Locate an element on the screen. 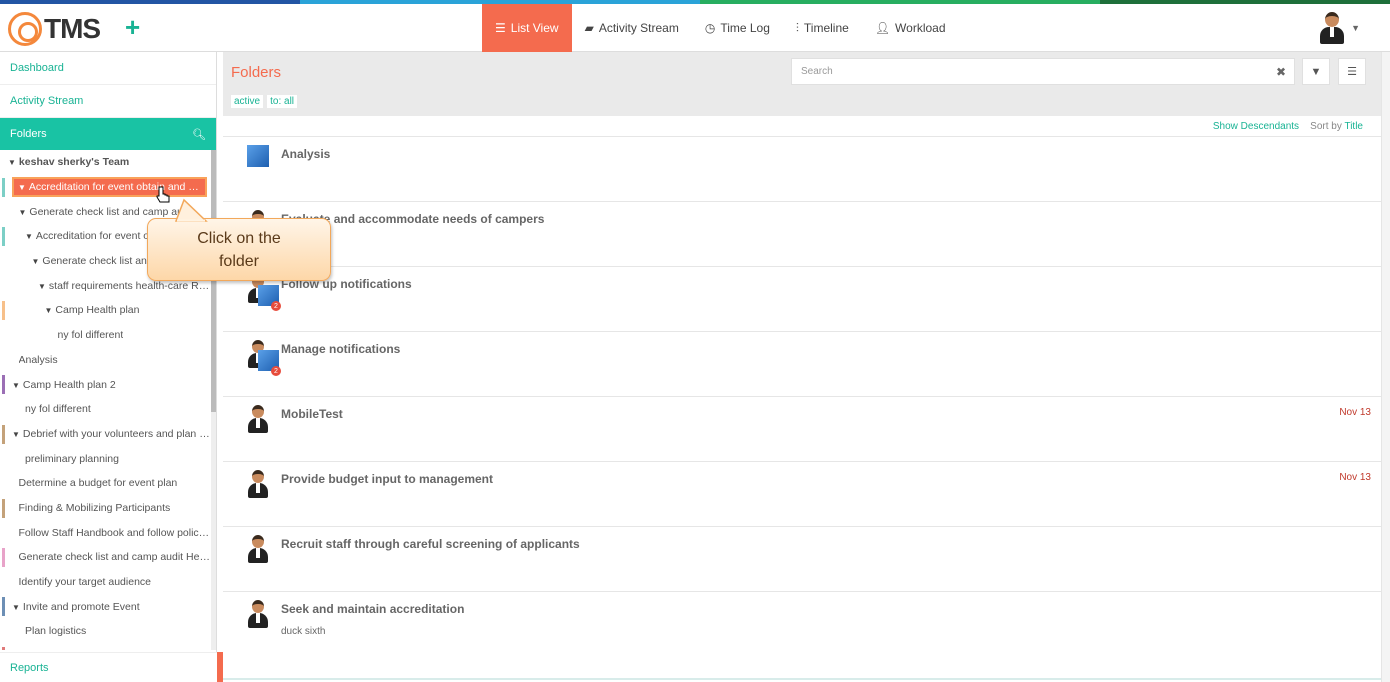 The image size is (1390, 682). app-logo: TMS is located at coordinates (54, 29).